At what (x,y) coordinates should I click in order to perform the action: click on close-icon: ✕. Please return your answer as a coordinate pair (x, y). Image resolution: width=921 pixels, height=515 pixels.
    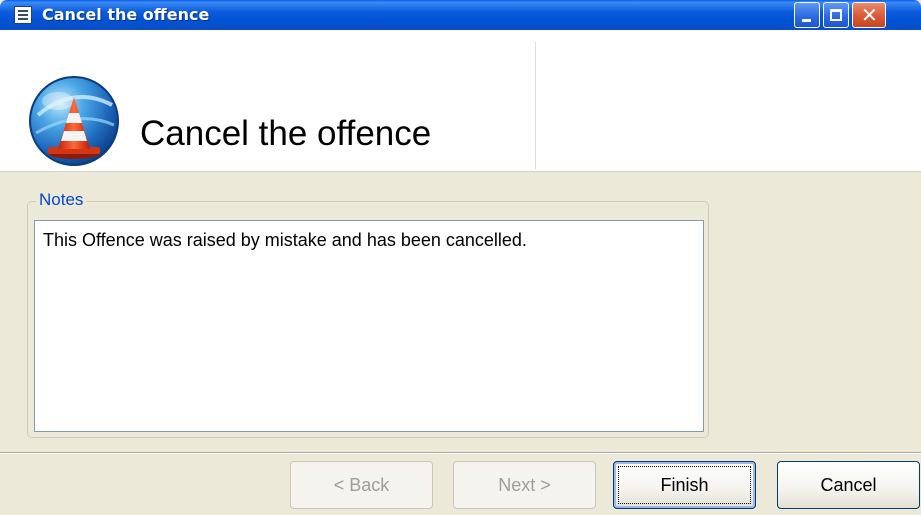
    Looking at the image, I should click on (869, 15).